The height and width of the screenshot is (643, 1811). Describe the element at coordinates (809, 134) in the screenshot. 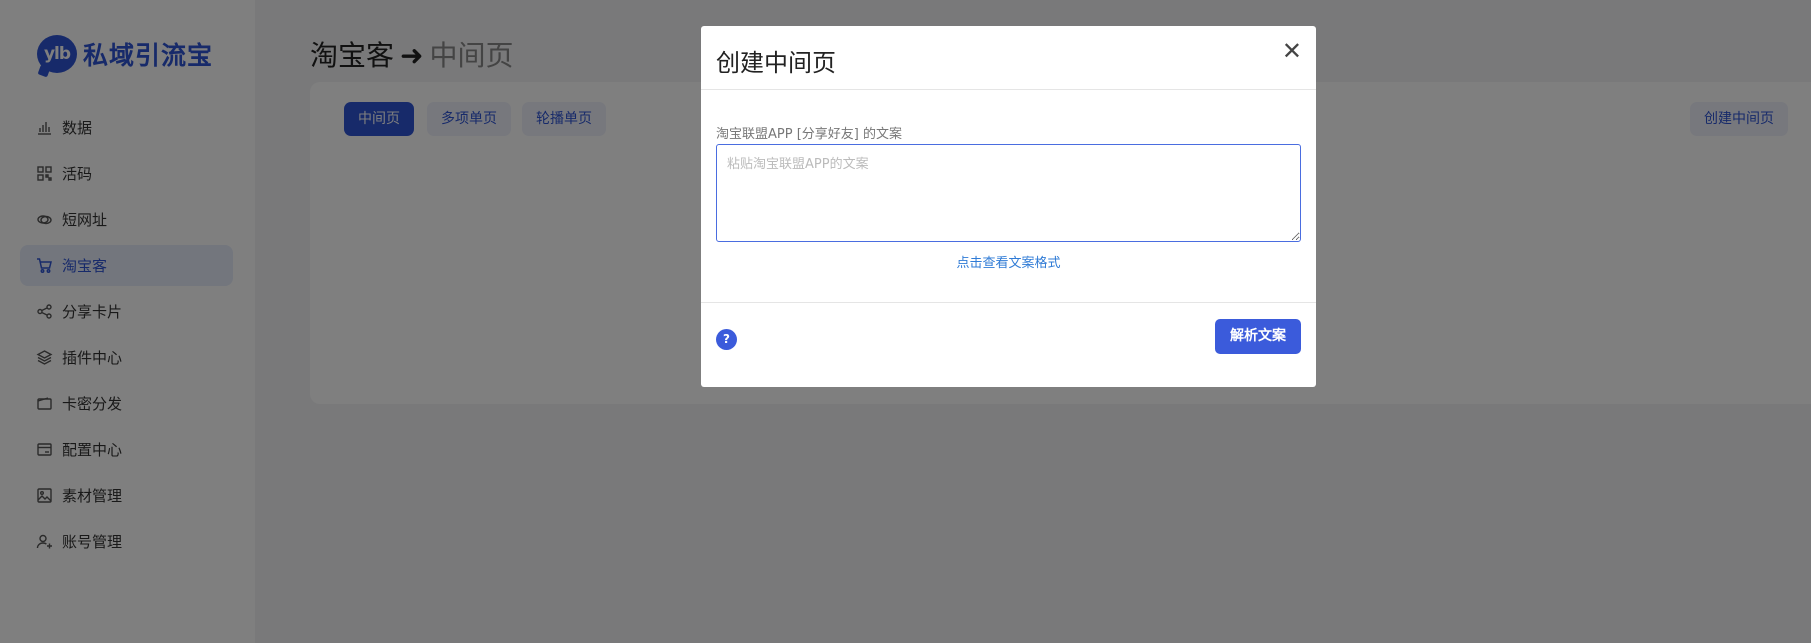

I see `copy-text-label: 淘宝联盟APP [分享好友] 的文案` at that location.